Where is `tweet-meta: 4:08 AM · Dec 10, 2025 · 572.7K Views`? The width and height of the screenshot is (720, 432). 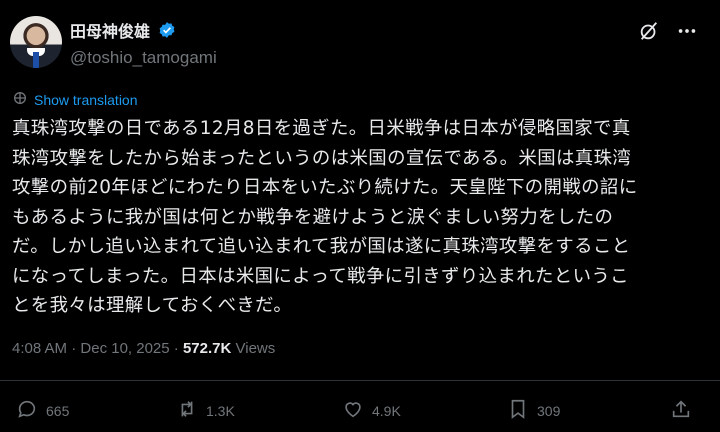 tweet-meta: 4:08 AM · Dec 10, 2025 · 572.7K Views is located at coordinates (143, 348).